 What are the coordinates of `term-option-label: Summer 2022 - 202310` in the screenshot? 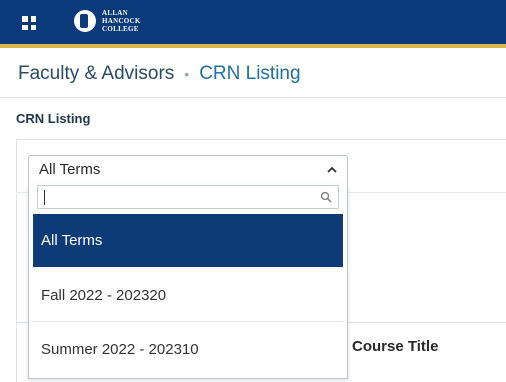 It's located at (120, 349).